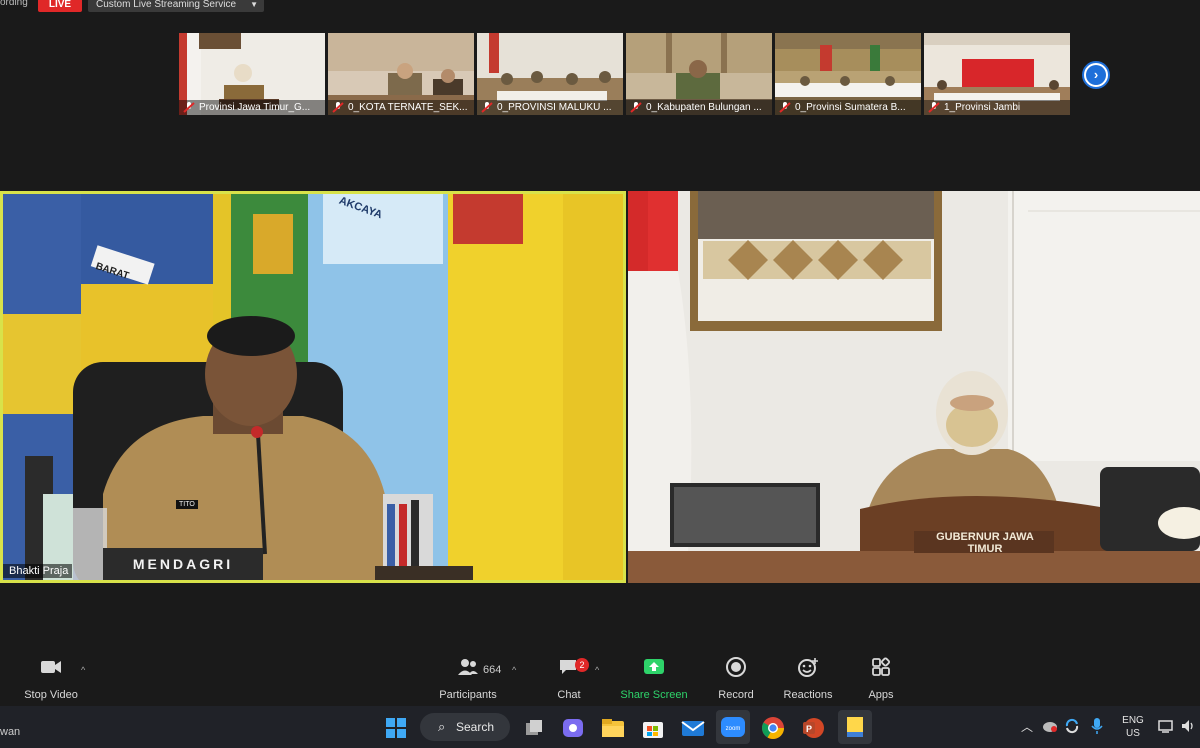 This screenshot has height=748, width=1200. What do you see at coordinates (773, 728) in the screenshot?
I see `chrome-icon` at bounding box center [773, 728].